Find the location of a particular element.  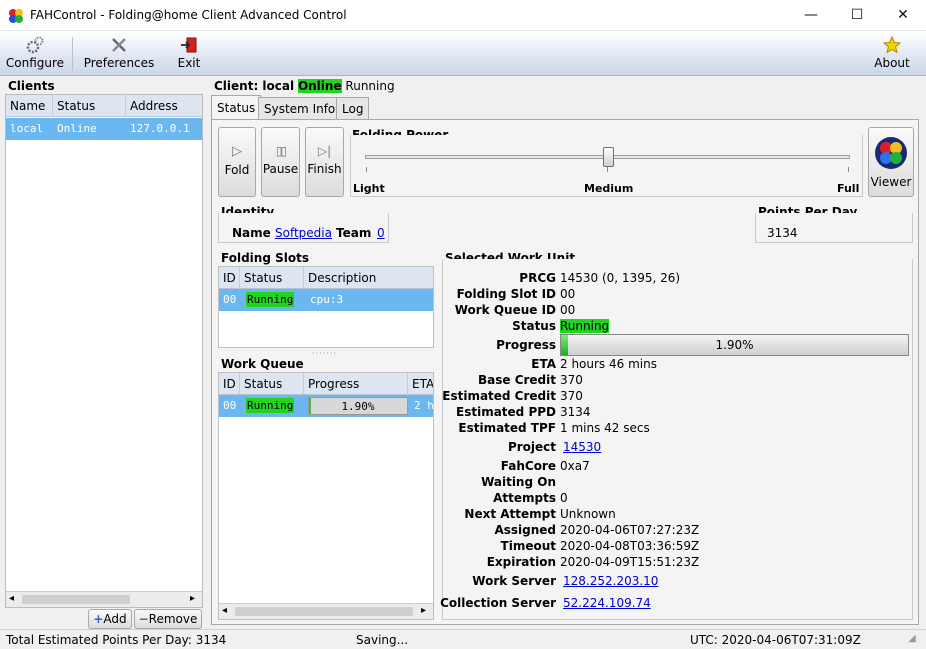

add-client-button: +Add is located at coordinates (110, 619).